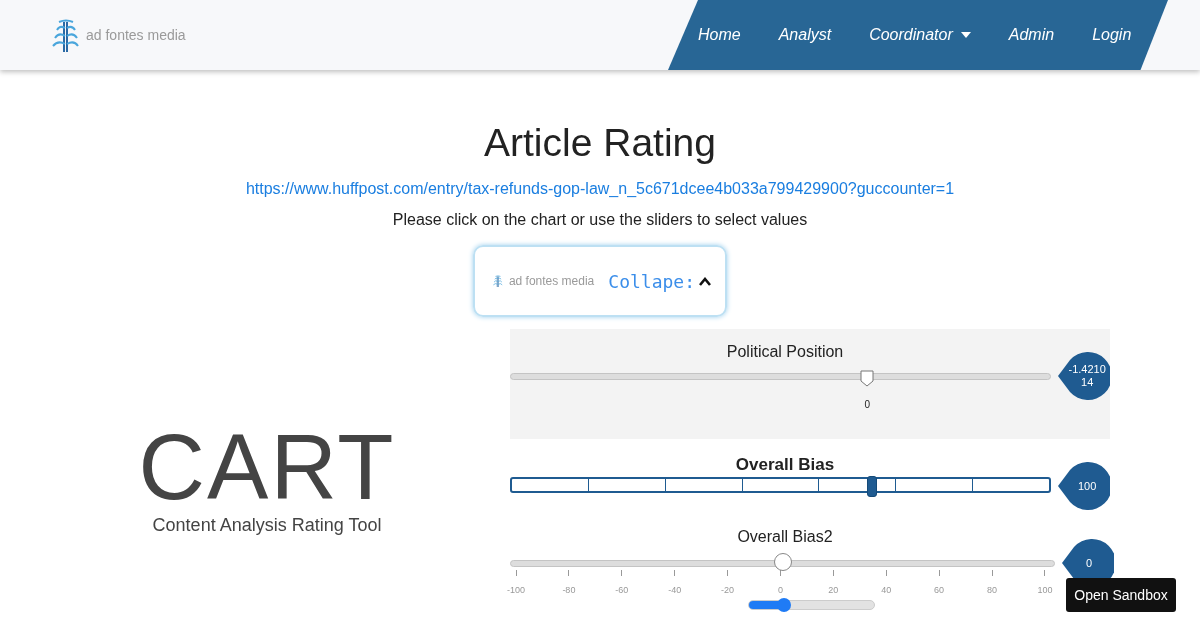  What do you see at coordinates (867, 404) in the screenshot?
I see `thumb-label: 0` at bounding box center [867, 404].